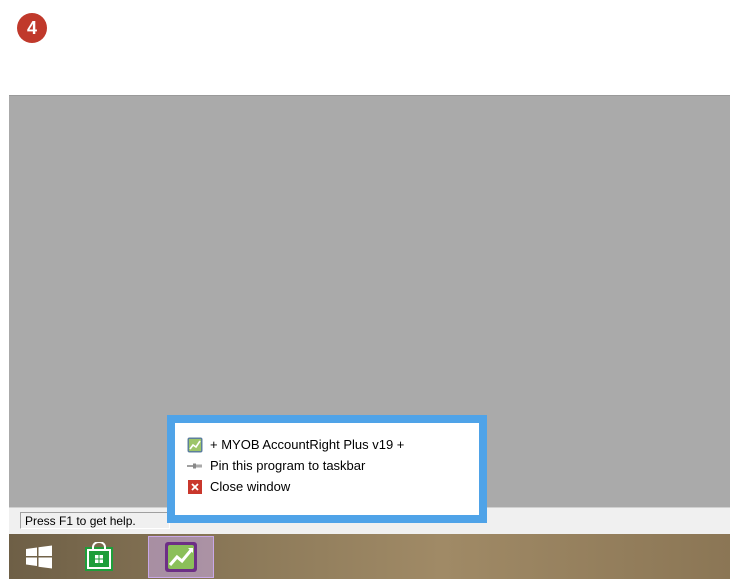 The image size is (730, 579). What do you see at coordinates (195, 466) in the screenshot?
I see `pin-icon` at bounding box center [195, 466].